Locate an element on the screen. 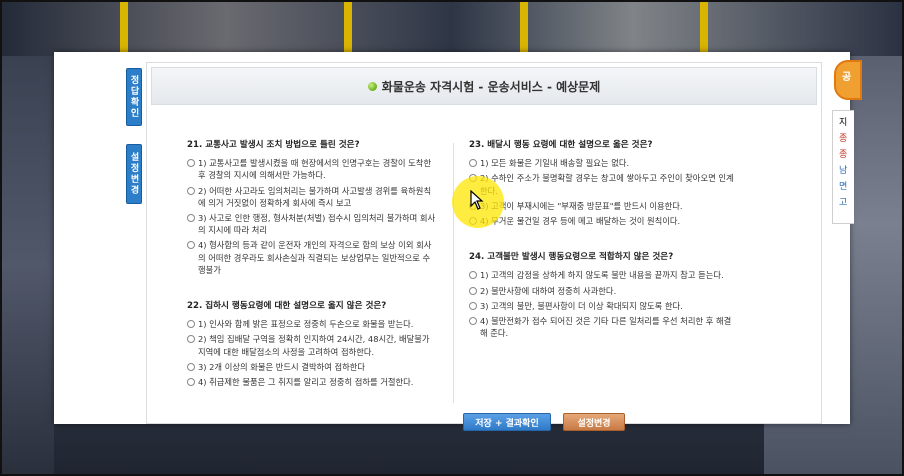  answer-option: 3) 고객이 부재시에는 "부재중 방문표"를 반드시 이용한다. is located at coordinates (602, 206).